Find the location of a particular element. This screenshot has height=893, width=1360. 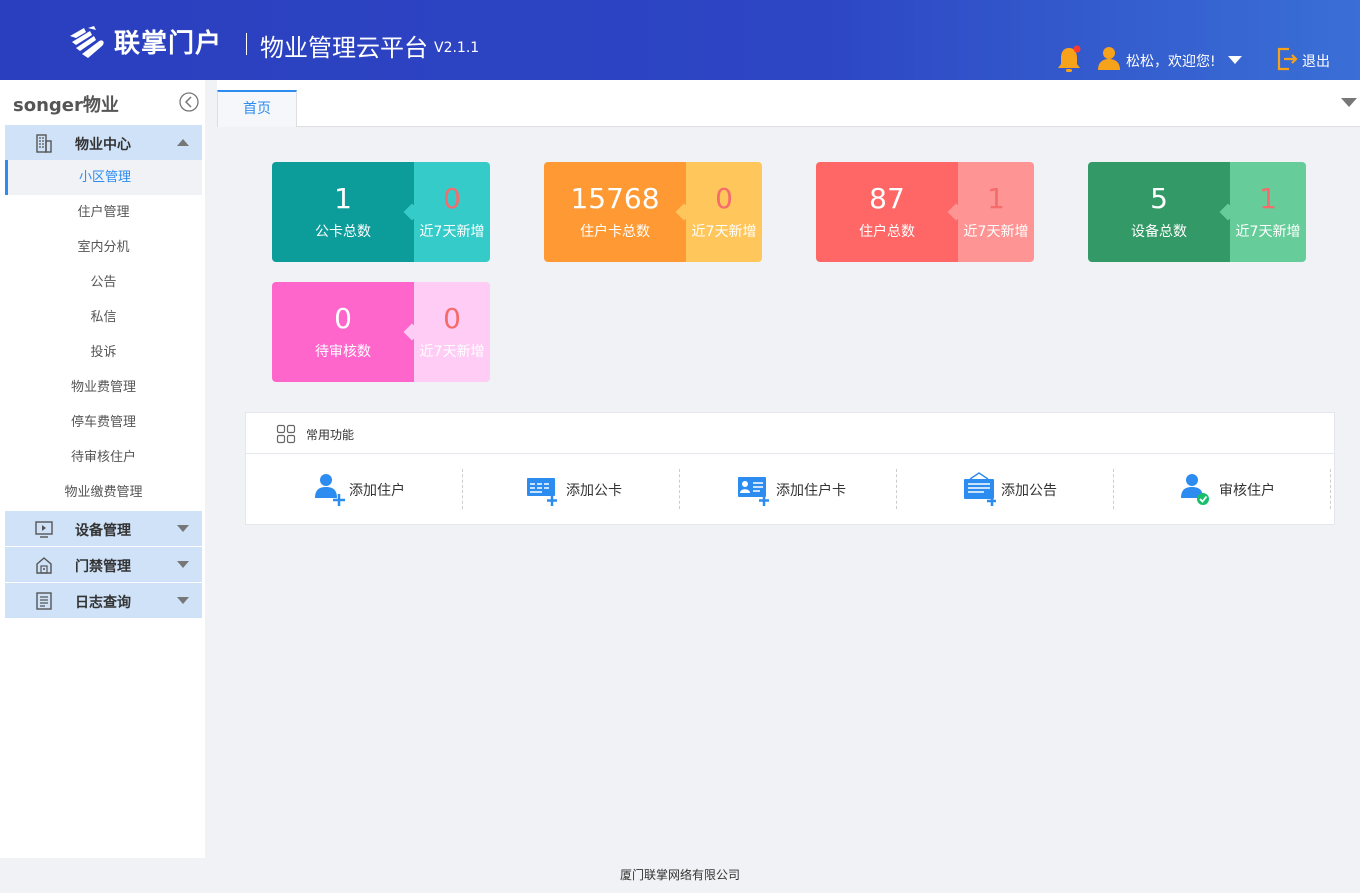

common-functions-panel: 常用功能 添加住户 添加公卡 添加住户卡 添加公告 审核住户 is located at coordinates (790, 468).